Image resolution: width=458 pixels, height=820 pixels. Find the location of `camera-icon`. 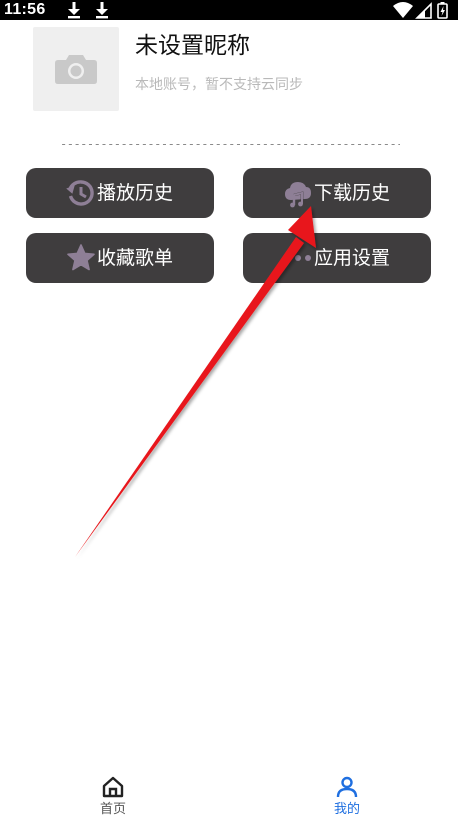

camera-icon is located at coordinates (76, 69).